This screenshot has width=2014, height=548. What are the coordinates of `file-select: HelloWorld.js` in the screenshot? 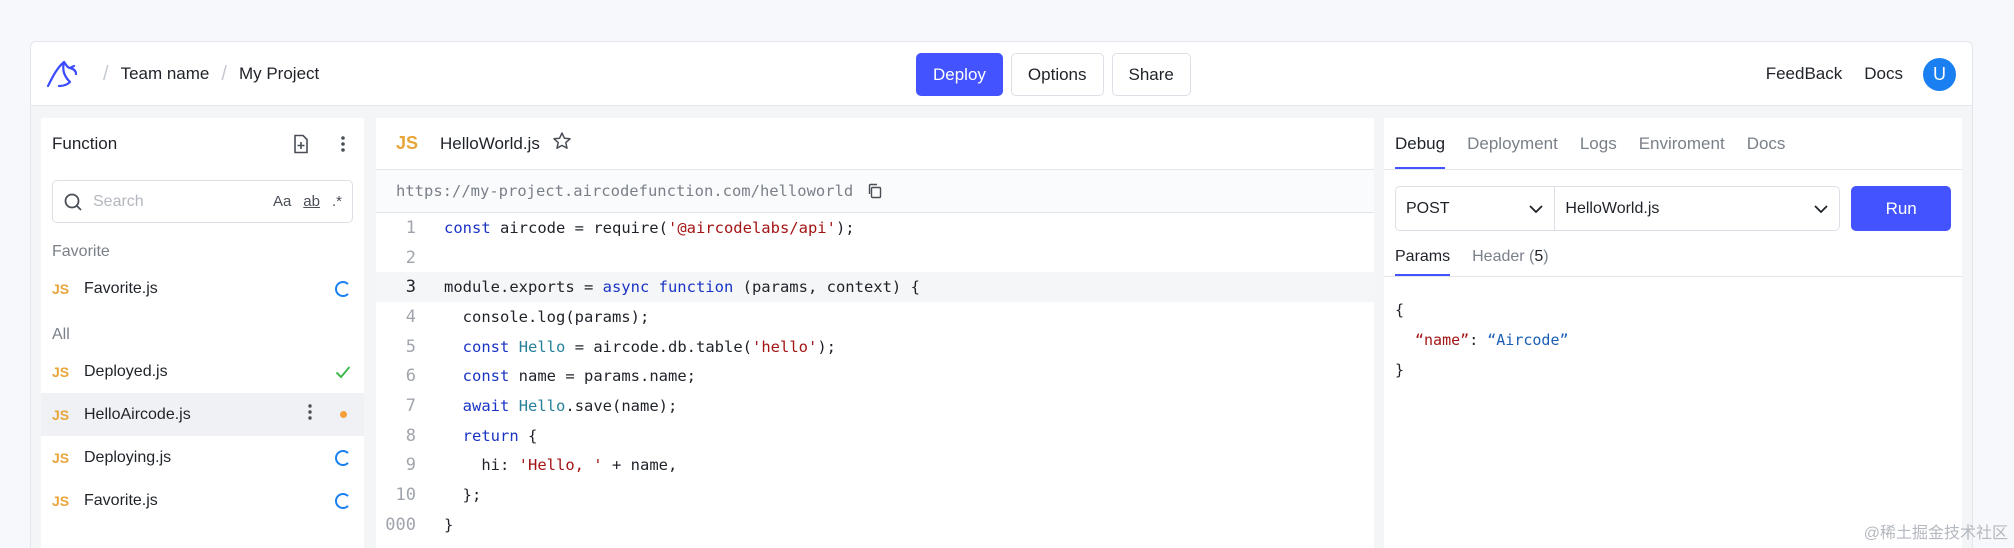 It's located at (1698, 208).